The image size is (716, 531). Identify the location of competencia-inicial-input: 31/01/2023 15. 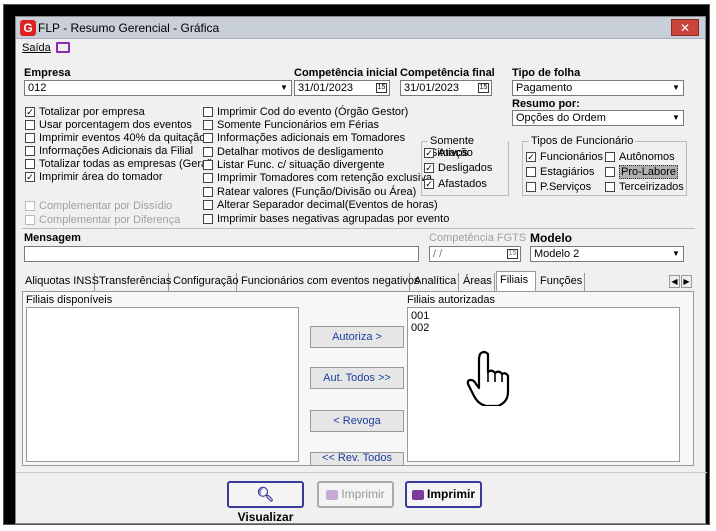
(342, 88).